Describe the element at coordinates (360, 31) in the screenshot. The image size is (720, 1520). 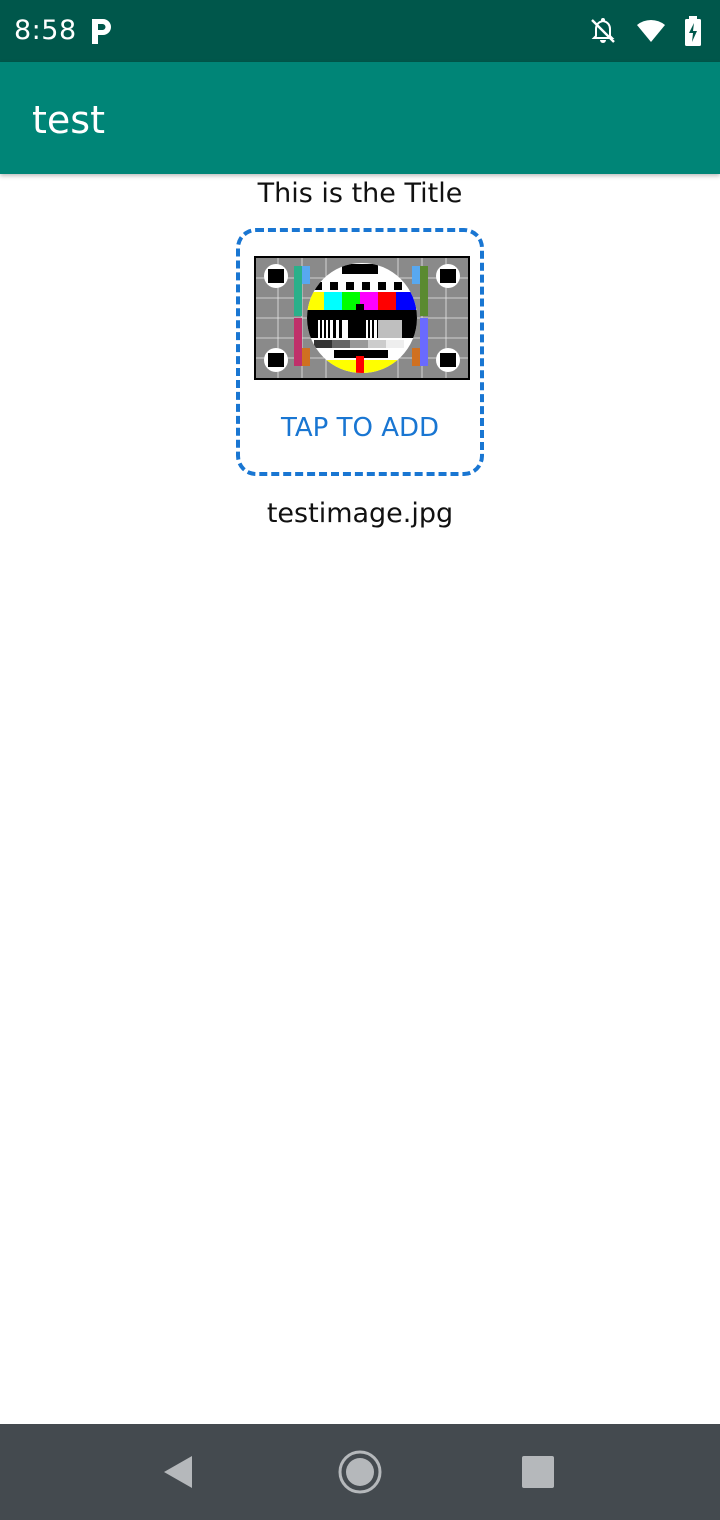
I see `status-bar: 8:58` at that location.